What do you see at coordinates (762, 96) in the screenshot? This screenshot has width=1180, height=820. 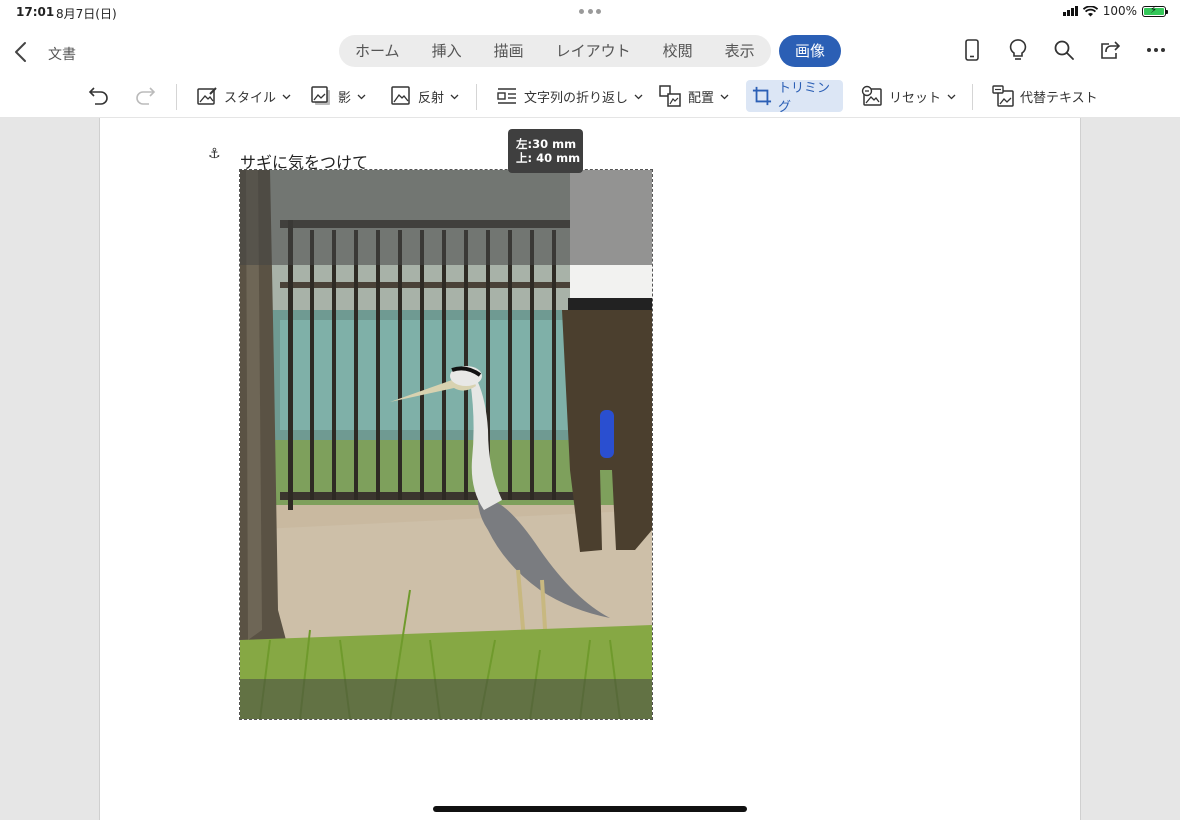 I see `crop-icon` at bounding box center [762, 96].